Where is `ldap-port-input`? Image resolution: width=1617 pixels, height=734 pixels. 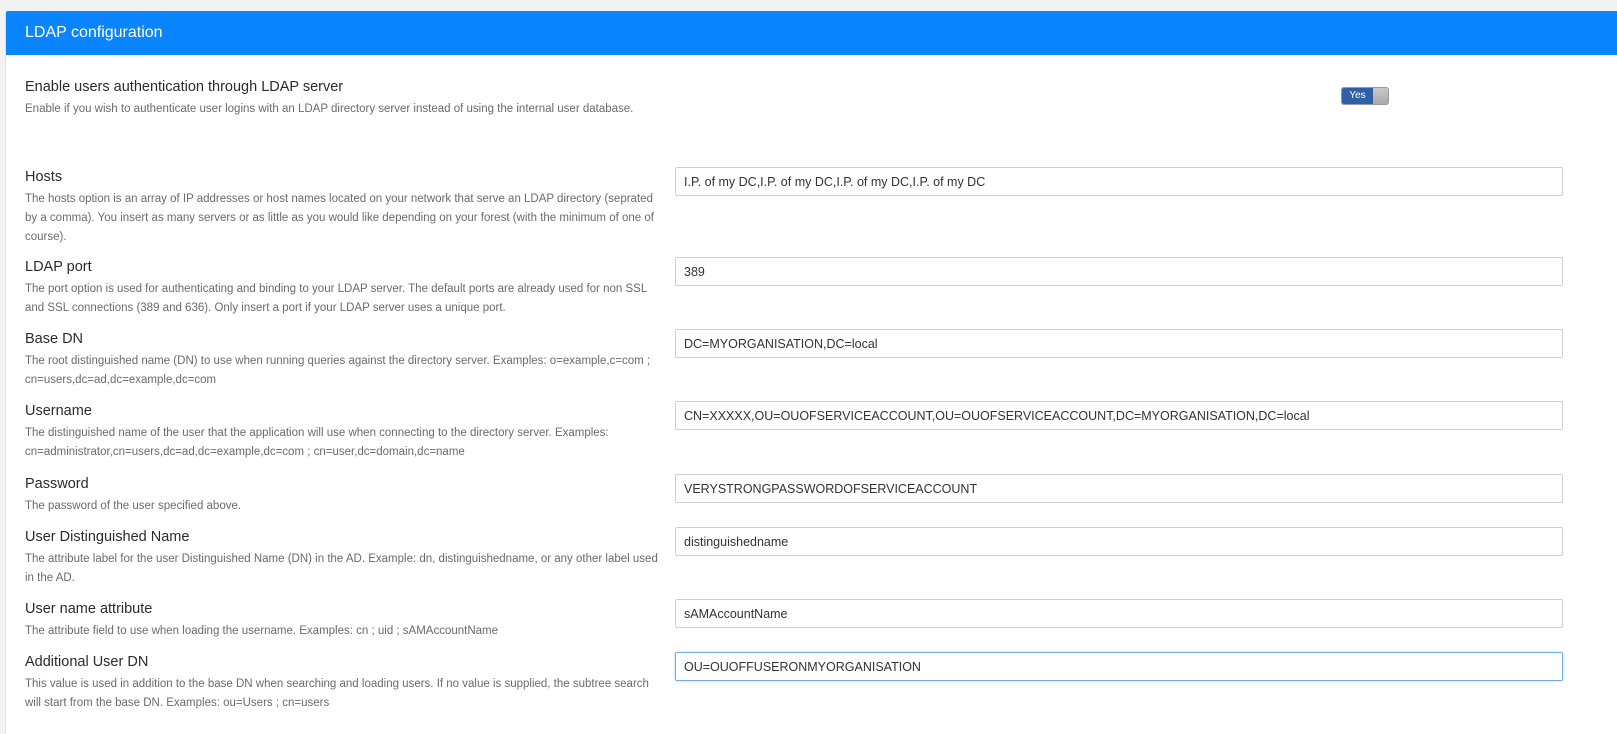
ldap-port-input is located at coordinates (1119, 271).